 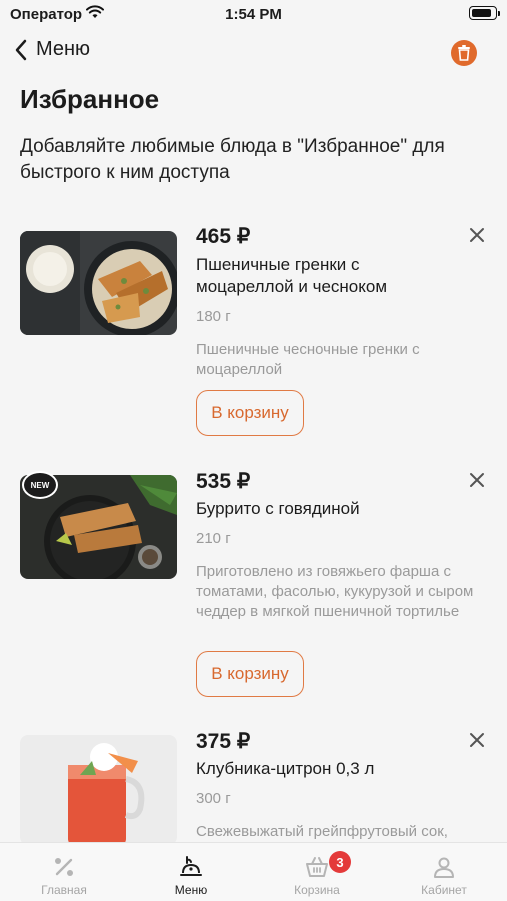 I want to click on tab-label: Меню, so click(x=191, y=890).